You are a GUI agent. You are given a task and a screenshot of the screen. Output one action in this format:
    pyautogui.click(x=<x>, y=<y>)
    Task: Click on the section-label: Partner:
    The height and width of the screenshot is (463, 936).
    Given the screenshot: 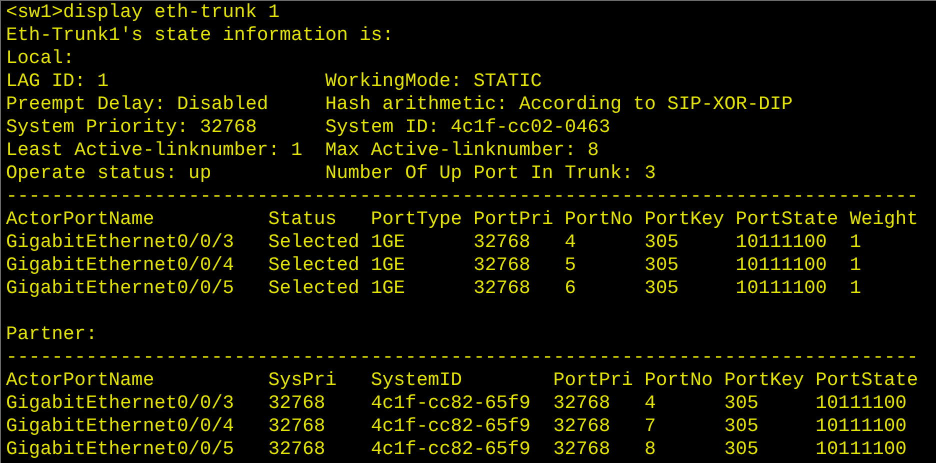 What is the action you would take?
    pyautogui.click(x=52, y=334)
    